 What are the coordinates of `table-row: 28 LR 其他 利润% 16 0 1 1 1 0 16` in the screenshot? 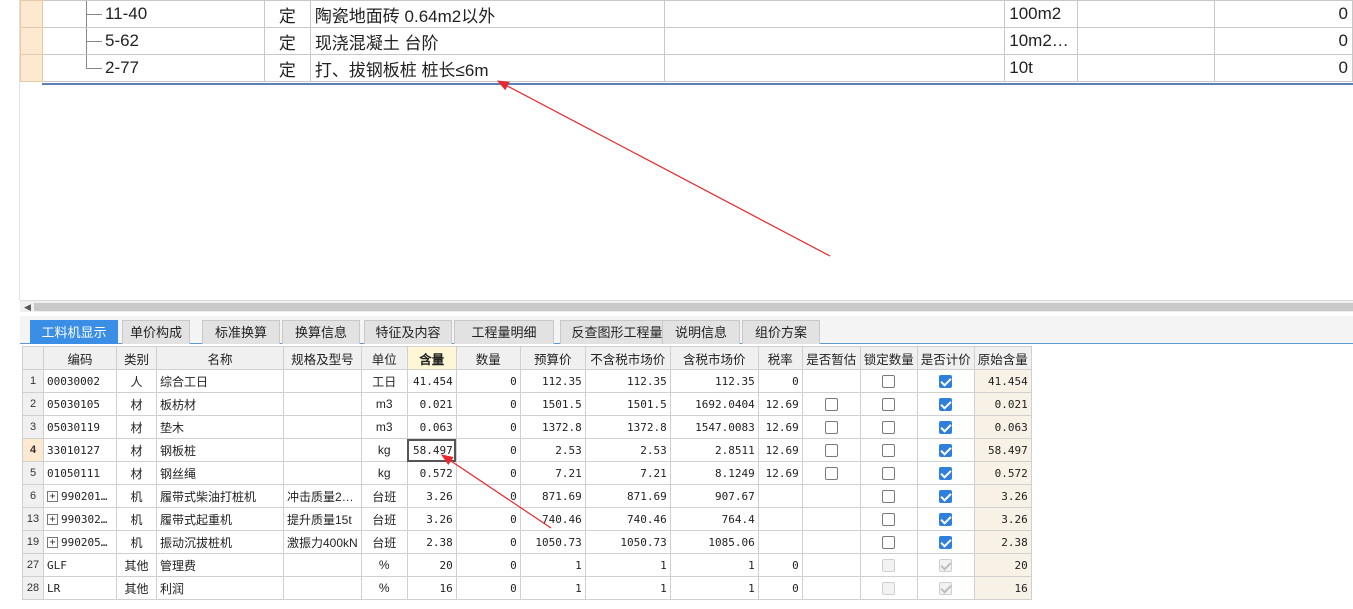 It's located at (527, 588).